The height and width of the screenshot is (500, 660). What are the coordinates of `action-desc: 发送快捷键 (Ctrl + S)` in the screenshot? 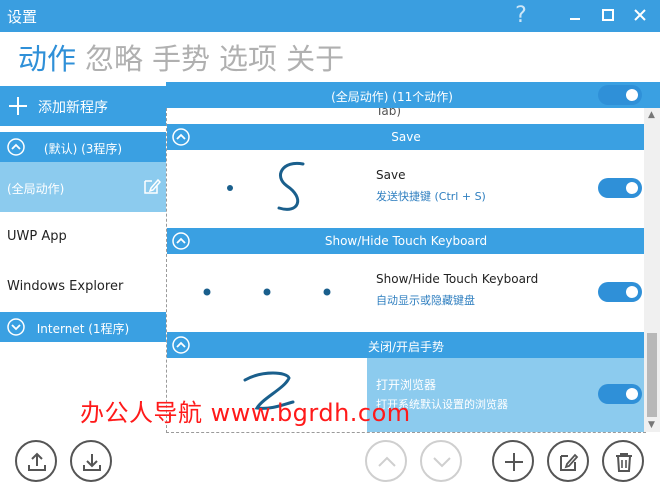 It's located at (431, 196).